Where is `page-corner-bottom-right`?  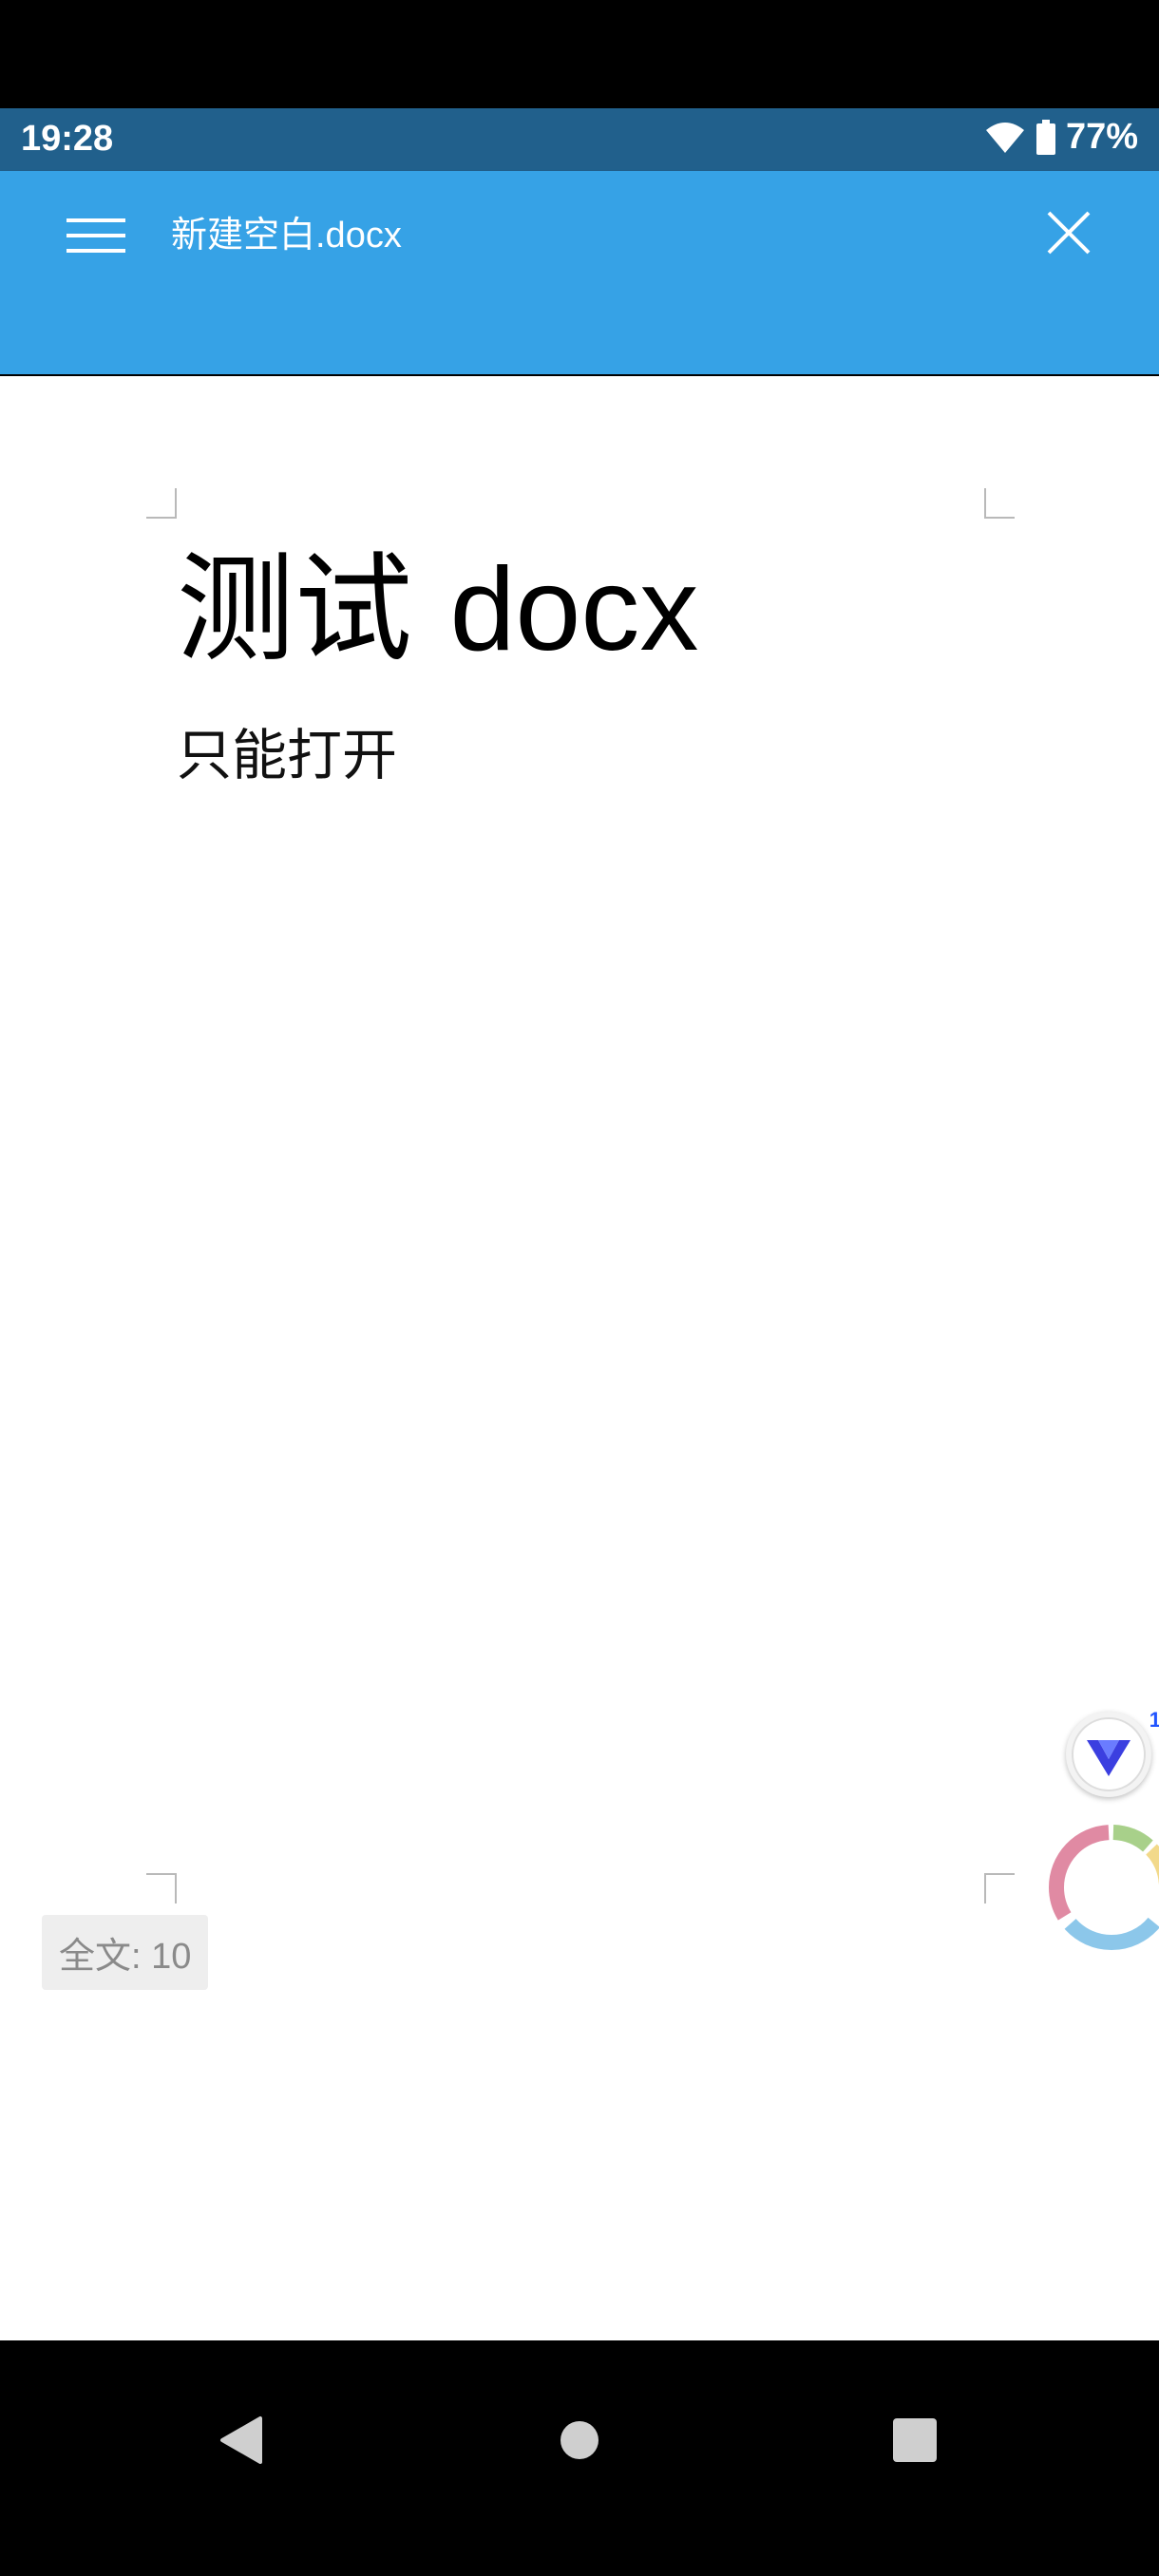
page-corner-bottom-right is located at coordinates (999, 1888).